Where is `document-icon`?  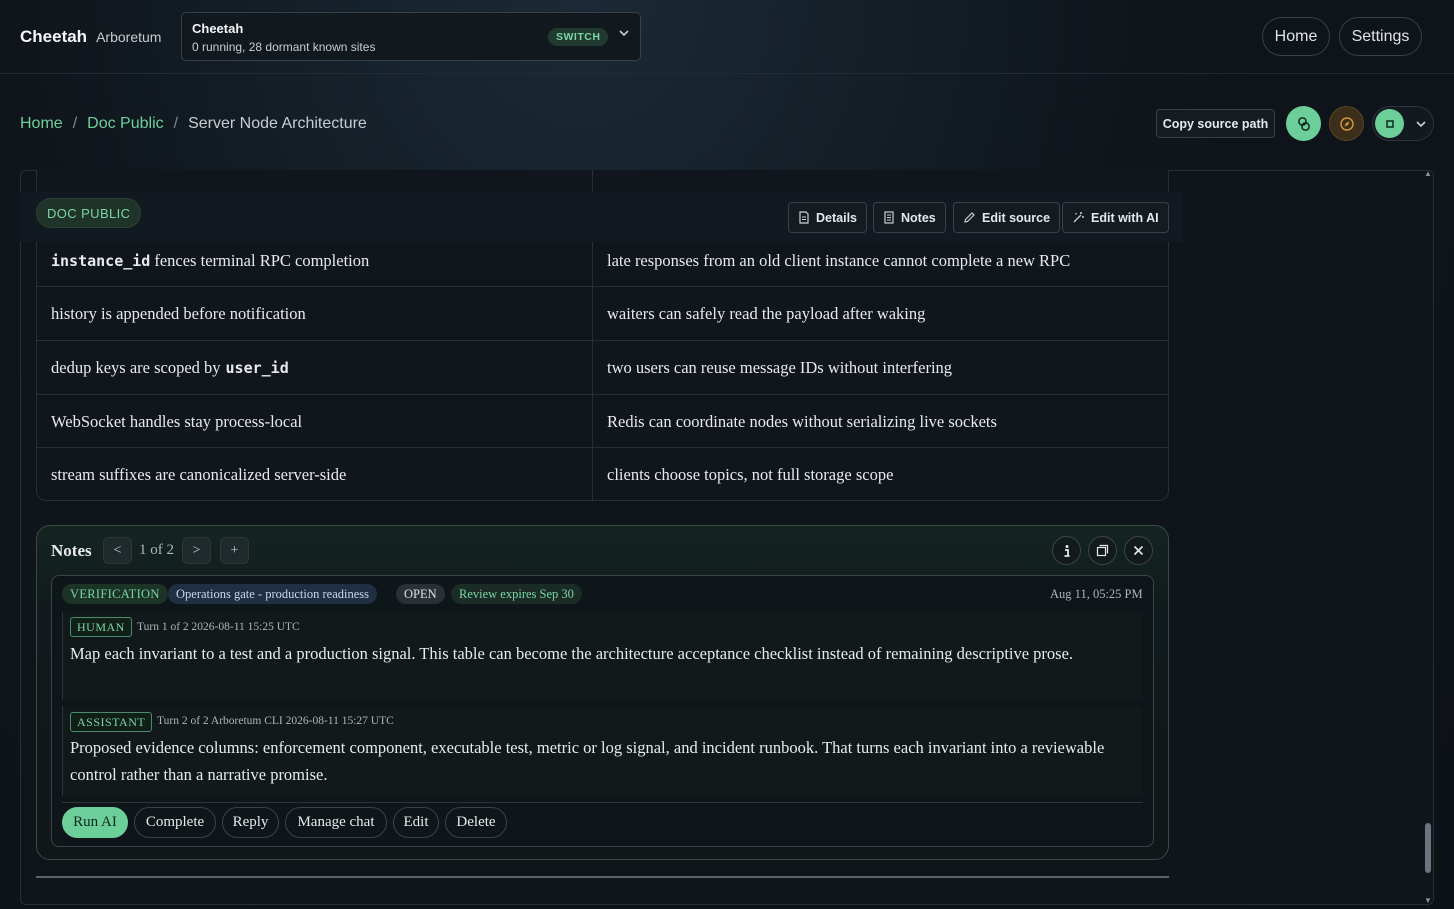 document-icon is located at coordinates (804, 217).